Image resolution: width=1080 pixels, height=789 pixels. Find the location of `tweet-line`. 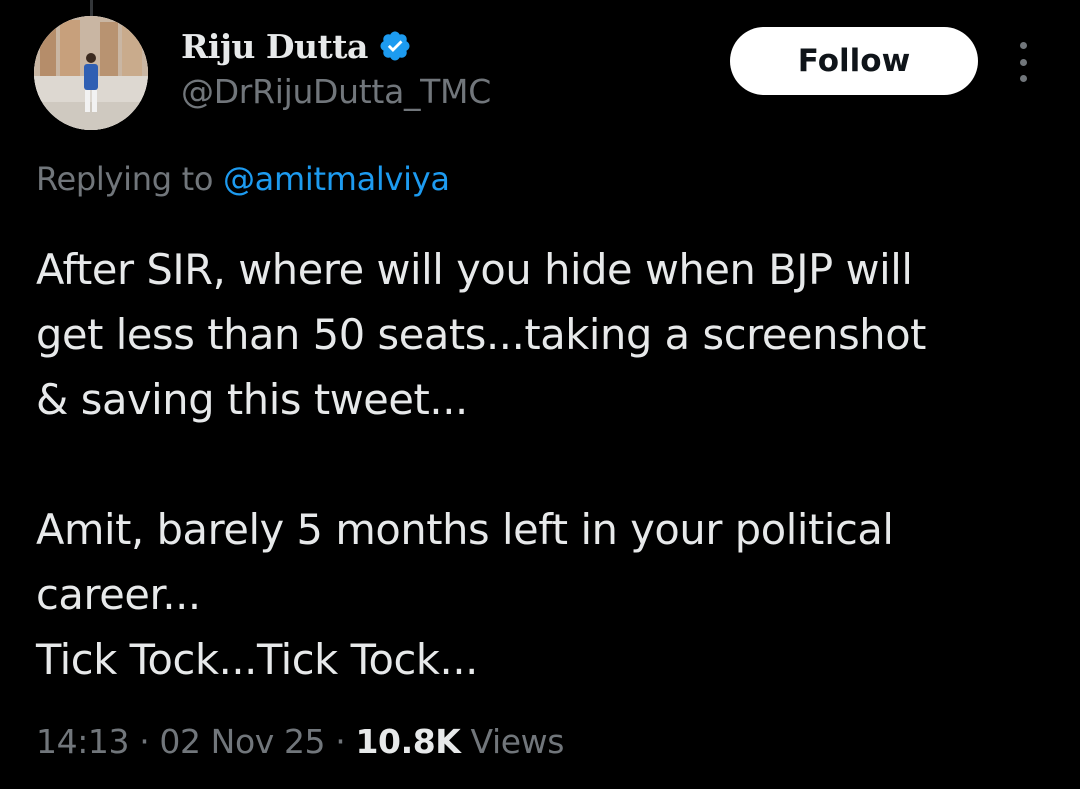

tweet-line is located at coordinates (551, 464).